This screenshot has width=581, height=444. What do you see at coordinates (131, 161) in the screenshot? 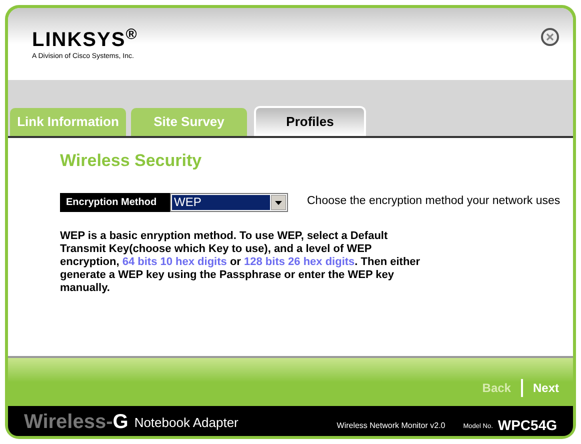
I see `section-title: Wireless Security` at bounding box center [131, 161].